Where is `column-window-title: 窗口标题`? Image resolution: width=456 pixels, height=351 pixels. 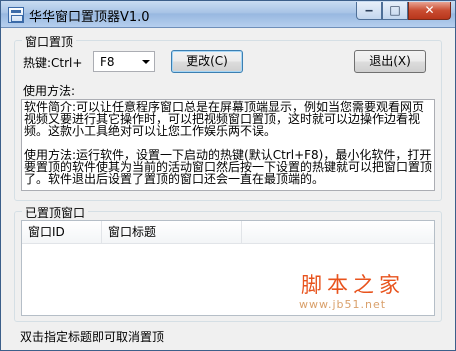 column-window-title: 窗口标题 is located at coordinates (172, 232).